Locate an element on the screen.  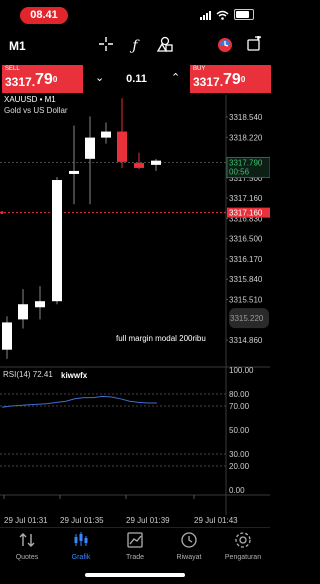
quotes-icon is located at coordinates (27, 541).